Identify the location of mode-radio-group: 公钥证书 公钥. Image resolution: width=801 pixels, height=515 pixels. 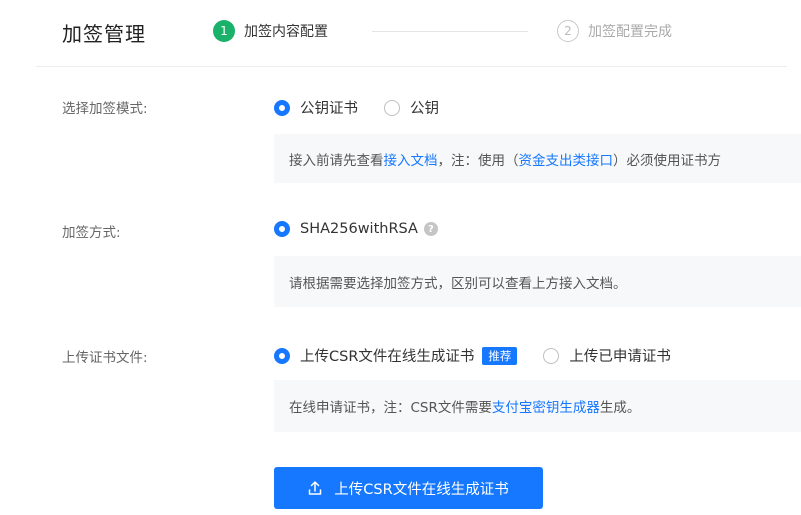
(369, 107).